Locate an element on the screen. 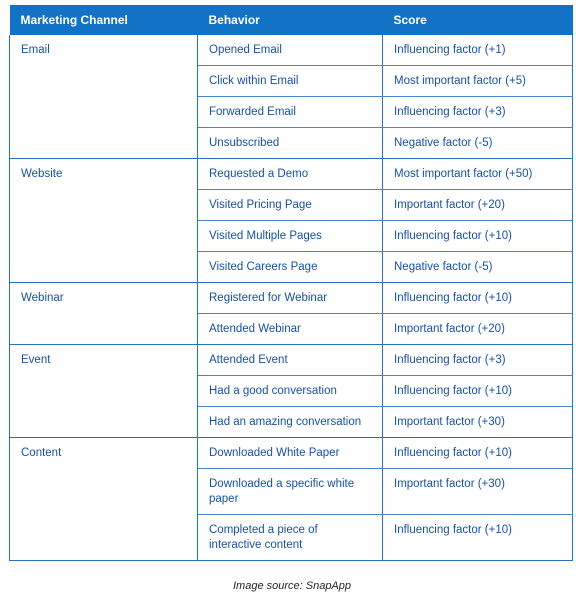 The height and width of the screenshot is (604, 584). image-source-caption: Image source: SnapApp is located at coordinates (292, 586).